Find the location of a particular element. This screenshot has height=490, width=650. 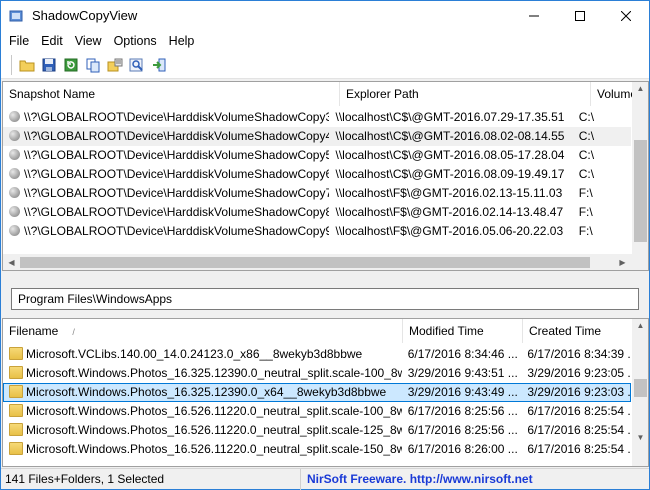

exit-button is located at coordinates (159, 65).